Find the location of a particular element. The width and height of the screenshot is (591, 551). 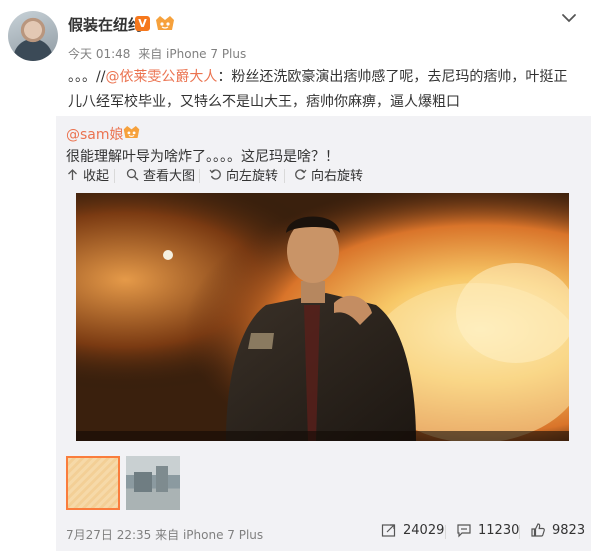

image-toolbar: 收起 查看大图 向左旋转 向右旋转 is located at coordinates (323, 177).